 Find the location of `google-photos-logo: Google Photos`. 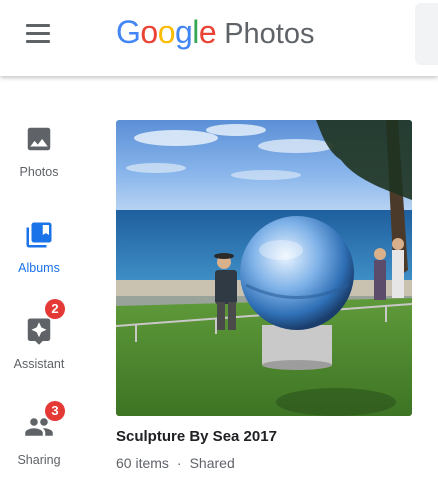

google-photos-logo: Google Photos is located at coordinates (215, 34).